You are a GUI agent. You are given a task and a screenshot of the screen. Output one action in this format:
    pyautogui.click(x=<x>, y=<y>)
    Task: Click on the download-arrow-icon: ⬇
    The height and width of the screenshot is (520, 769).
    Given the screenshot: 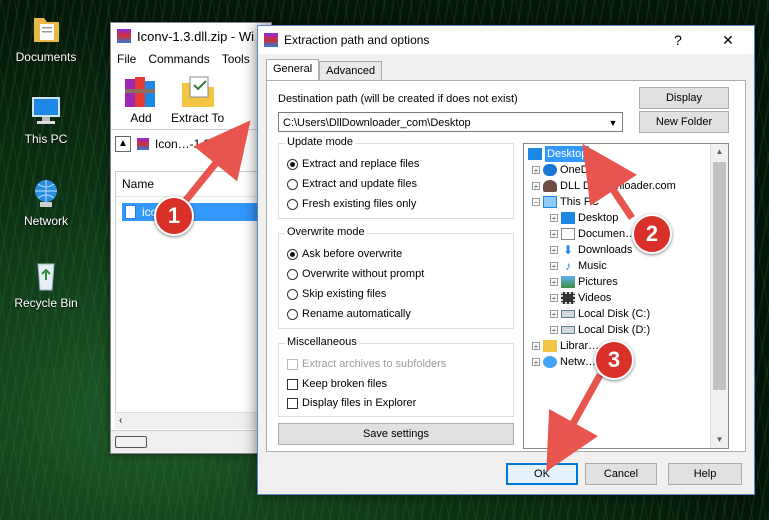 What is the action you would take?
    pyautogui.click(x=568, y=250)
    